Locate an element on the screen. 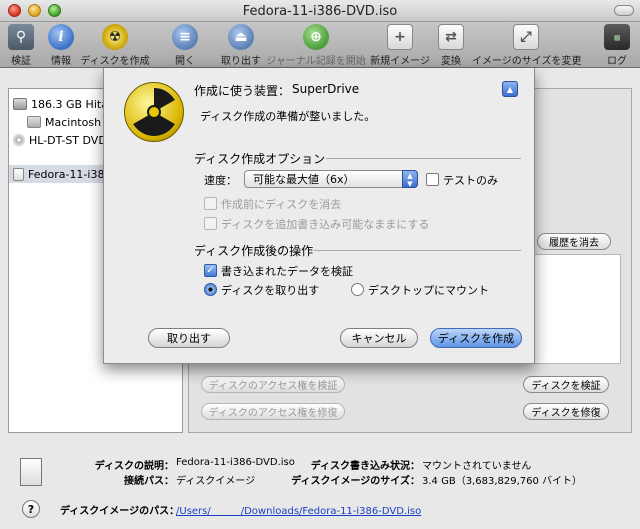  eject-disk-label: ディスクを取り出す is located at coordinates (270, 290).